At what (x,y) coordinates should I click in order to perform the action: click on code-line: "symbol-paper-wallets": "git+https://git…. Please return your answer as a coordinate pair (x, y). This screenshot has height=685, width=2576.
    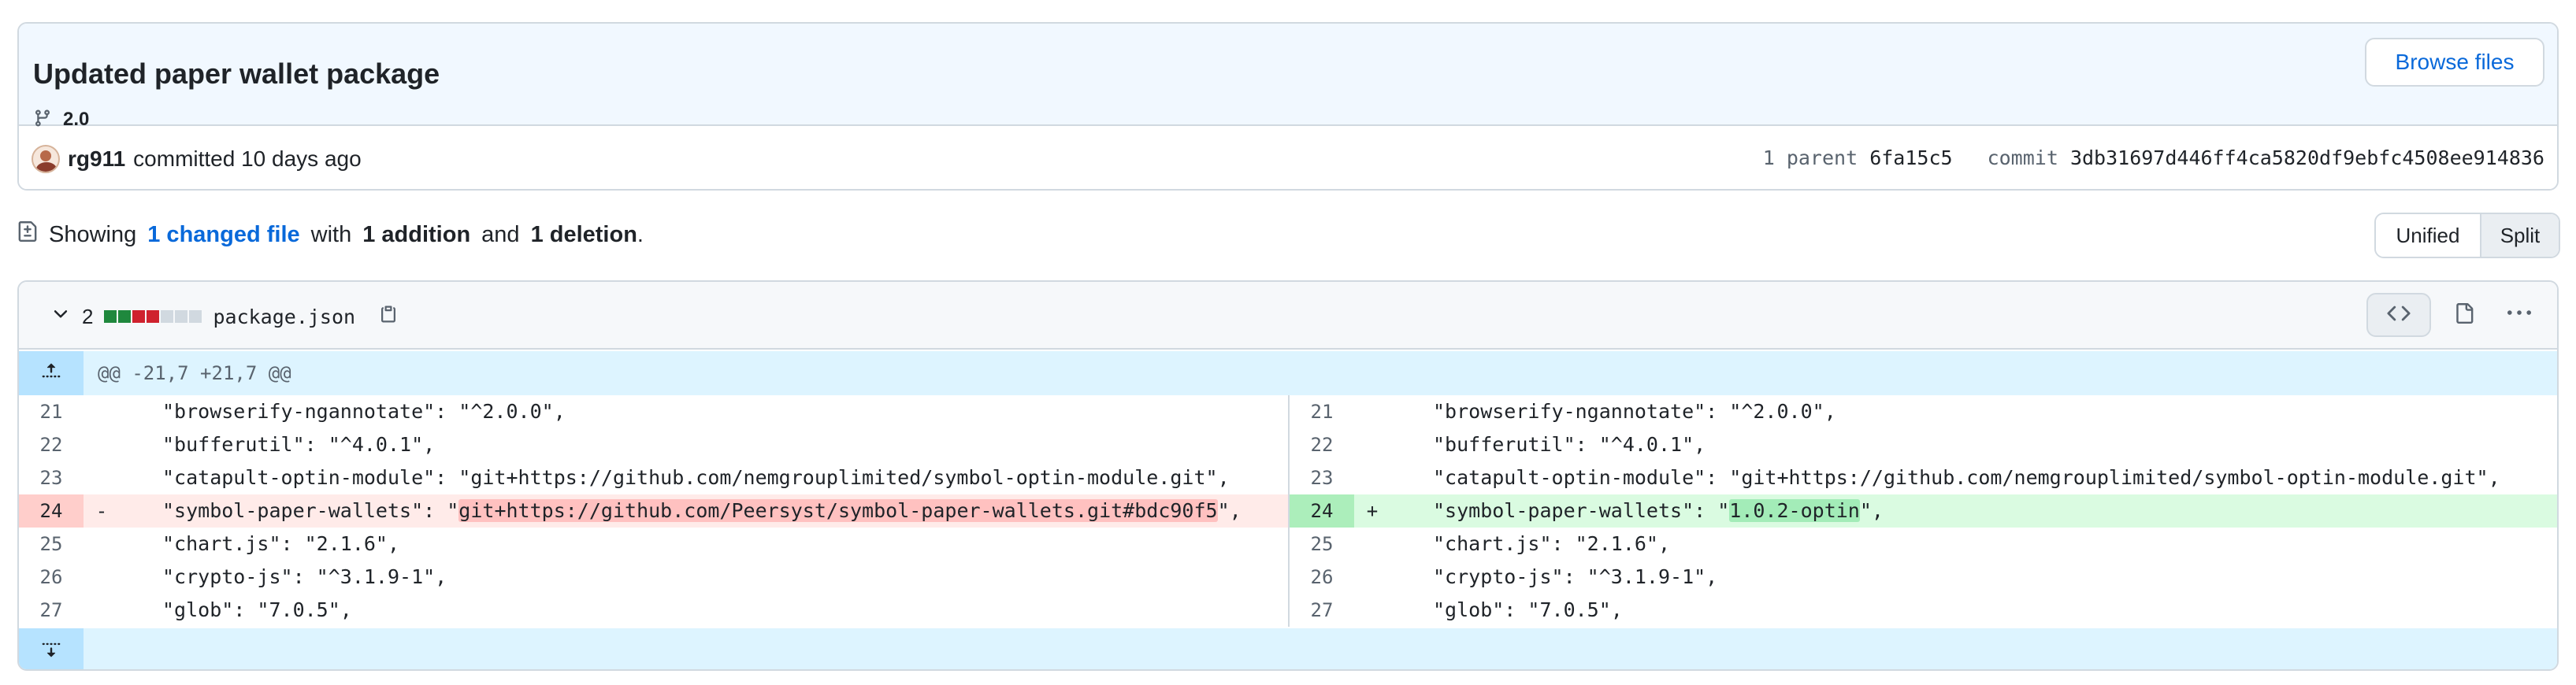
    Looking at the image, I should click on (681, 511).